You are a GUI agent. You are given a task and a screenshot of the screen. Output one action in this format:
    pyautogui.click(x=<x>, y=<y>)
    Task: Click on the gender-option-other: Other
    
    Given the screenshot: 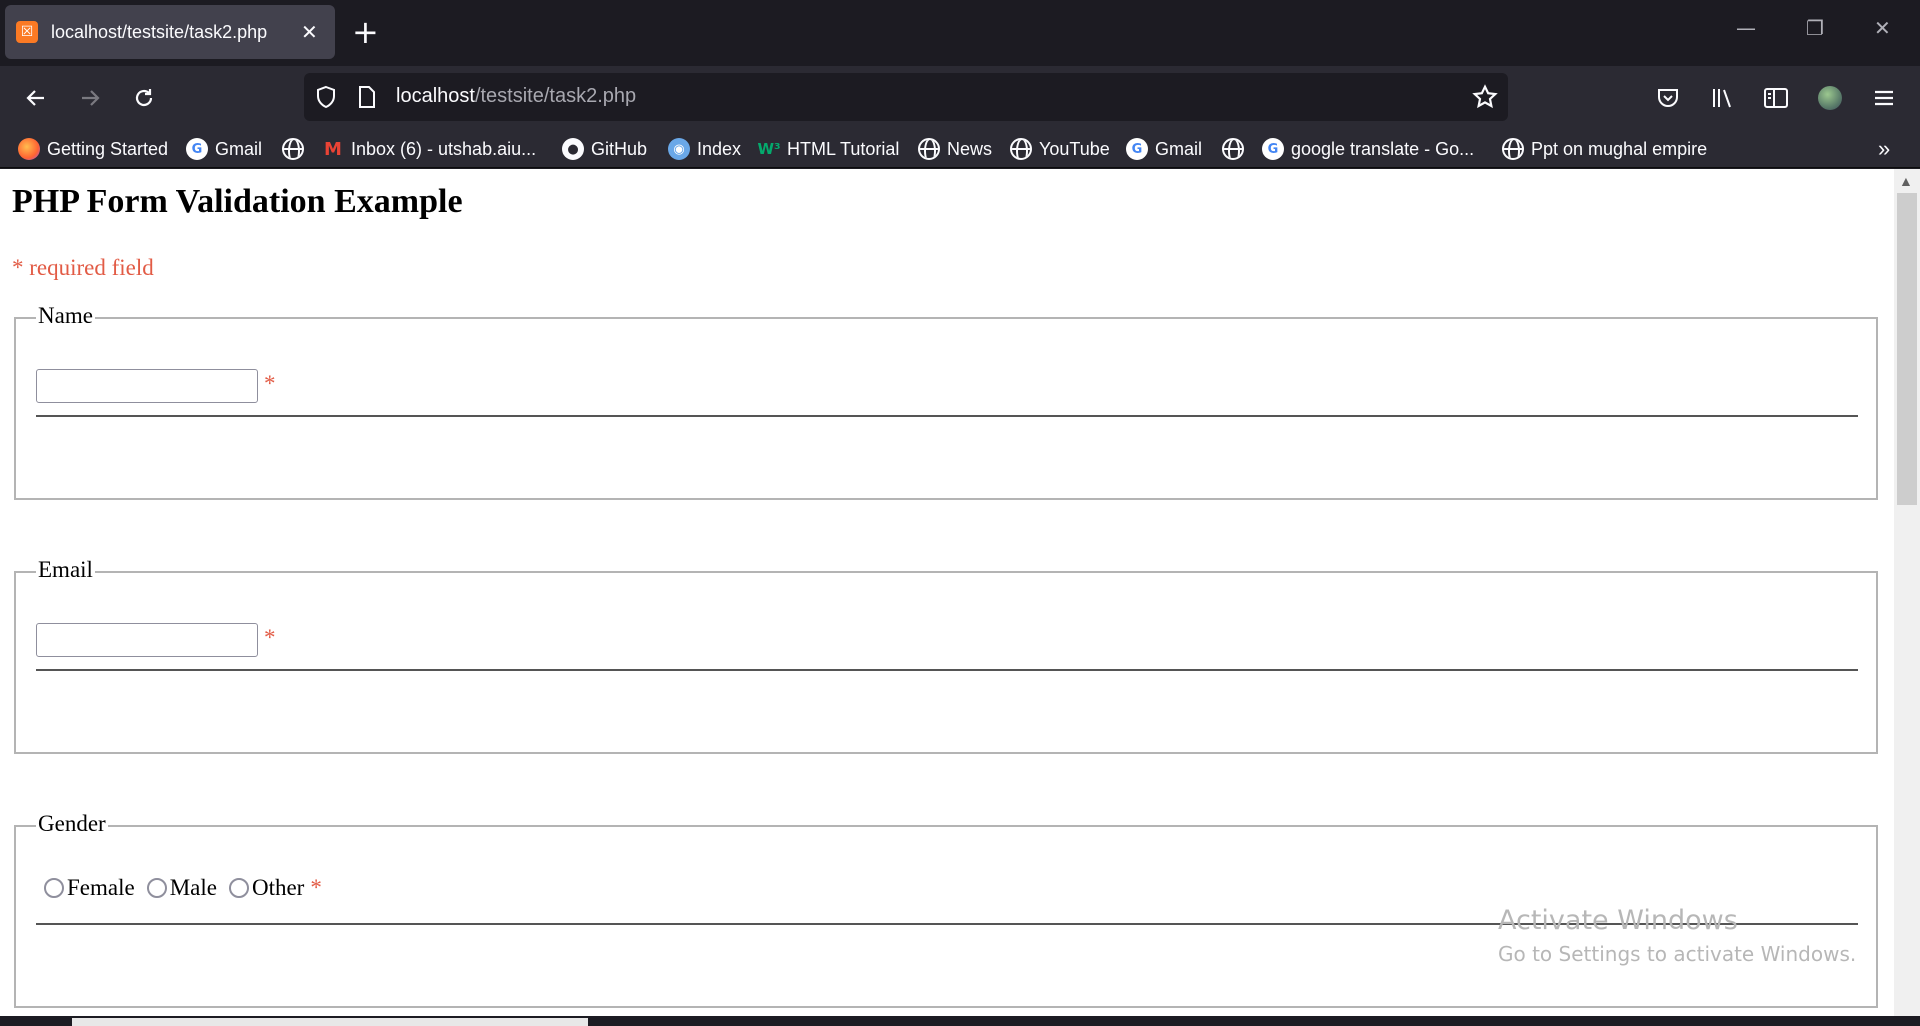 What is the action you would take?
    pyautogui.click(x=266, y=888)
    